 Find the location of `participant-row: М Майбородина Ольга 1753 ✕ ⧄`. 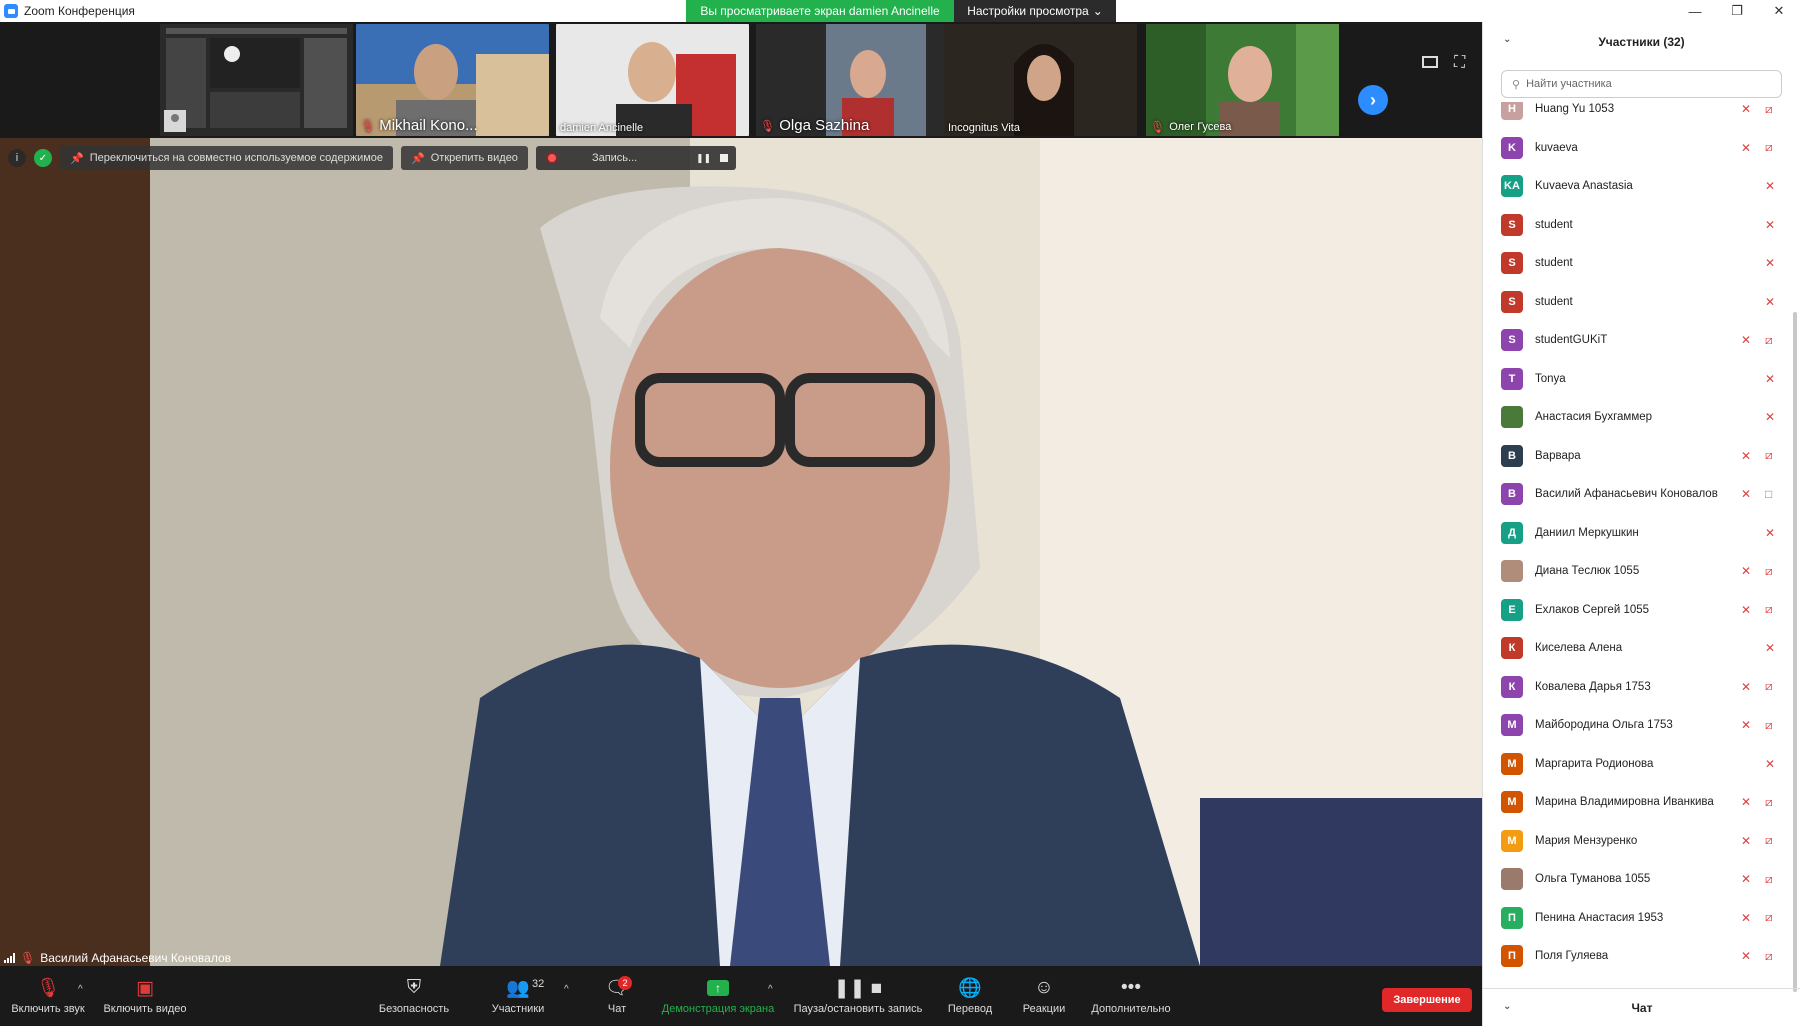

participant-row: М Майбородина Ольга 1753 ✕ ⧄ is located at coordinates (1638, 725).